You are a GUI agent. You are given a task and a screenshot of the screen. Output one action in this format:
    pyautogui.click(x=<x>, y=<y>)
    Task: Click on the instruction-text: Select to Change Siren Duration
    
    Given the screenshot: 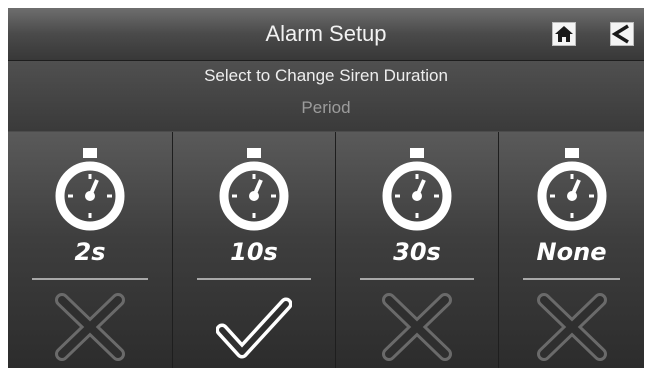 What is the action you would take?
    pyautogui.click(x=326, y=75)
    